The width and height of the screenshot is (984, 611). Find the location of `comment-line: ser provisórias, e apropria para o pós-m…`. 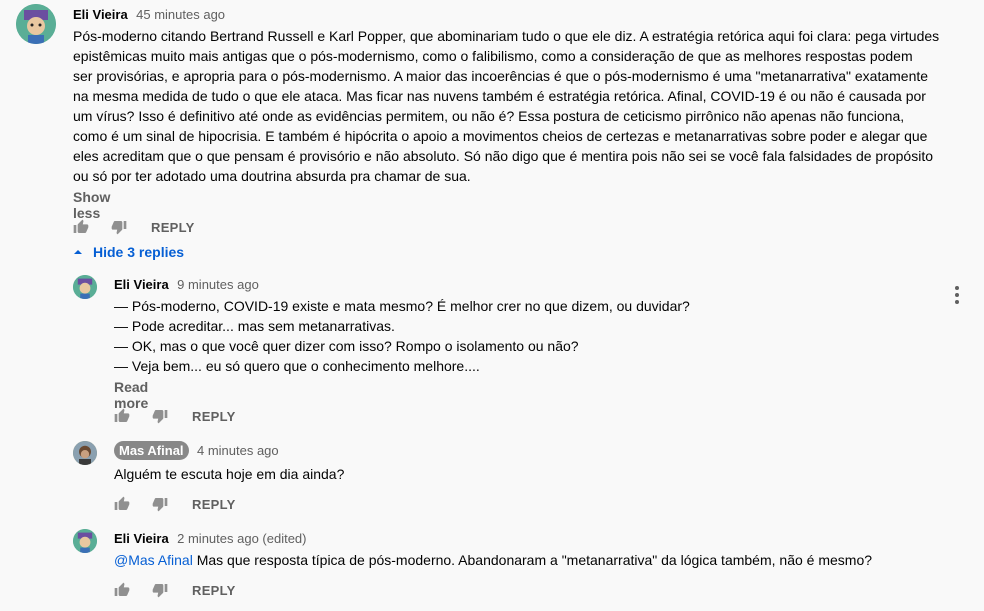

comment-line: ser provisórias, e apropria para o pós-m… is located at coordinates (501, 76).